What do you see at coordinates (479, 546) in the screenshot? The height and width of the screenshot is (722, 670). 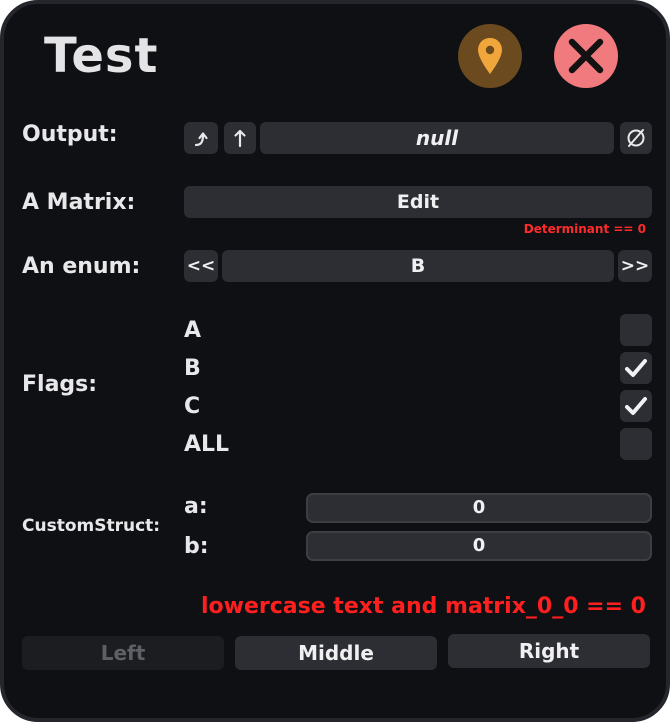 I see `struct-b-input: 0` at bounding box center [479, 546].